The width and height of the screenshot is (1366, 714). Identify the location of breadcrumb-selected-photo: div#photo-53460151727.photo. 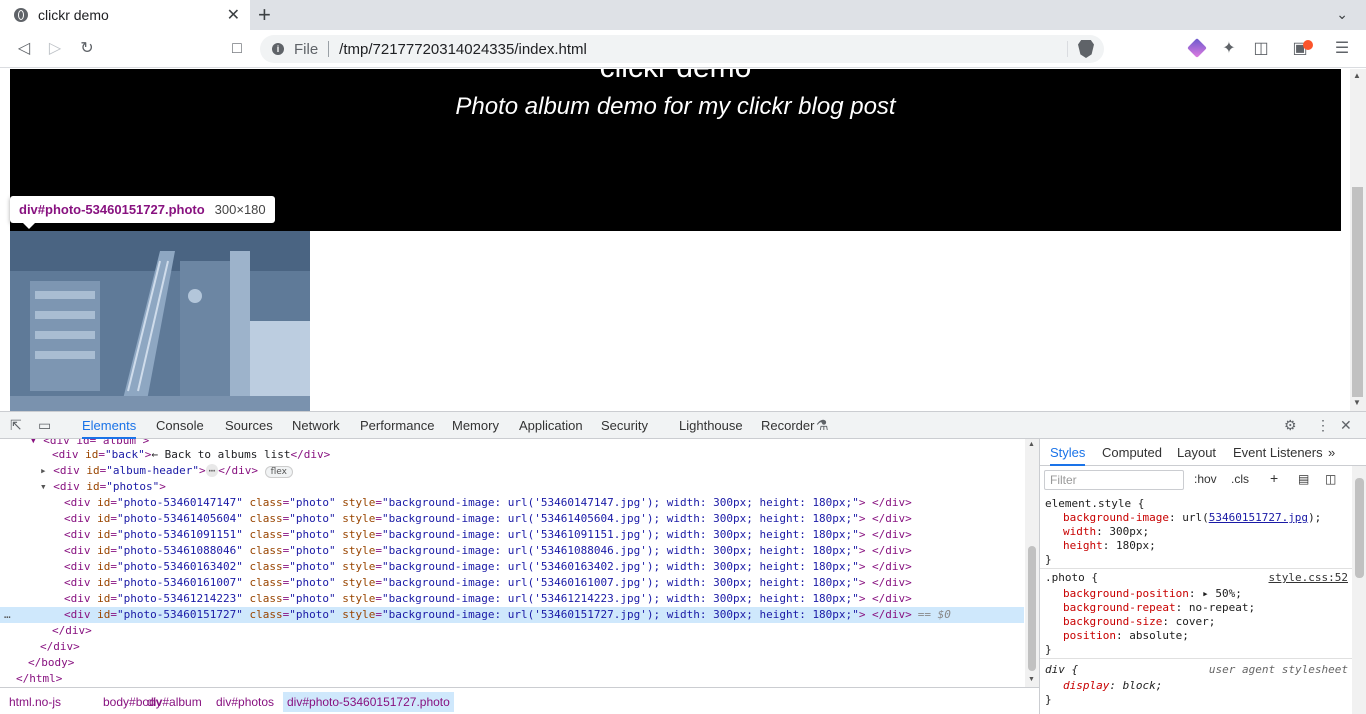
(368, 702).